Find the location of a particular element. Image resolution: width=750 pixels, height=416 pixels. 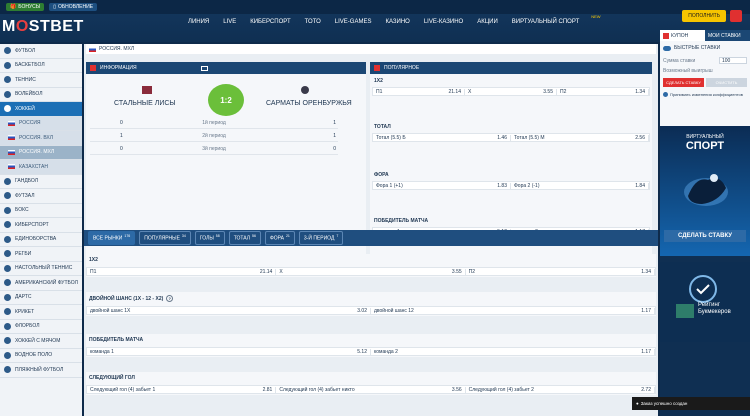

period-away: 1 is located at coordinates (334, 123).